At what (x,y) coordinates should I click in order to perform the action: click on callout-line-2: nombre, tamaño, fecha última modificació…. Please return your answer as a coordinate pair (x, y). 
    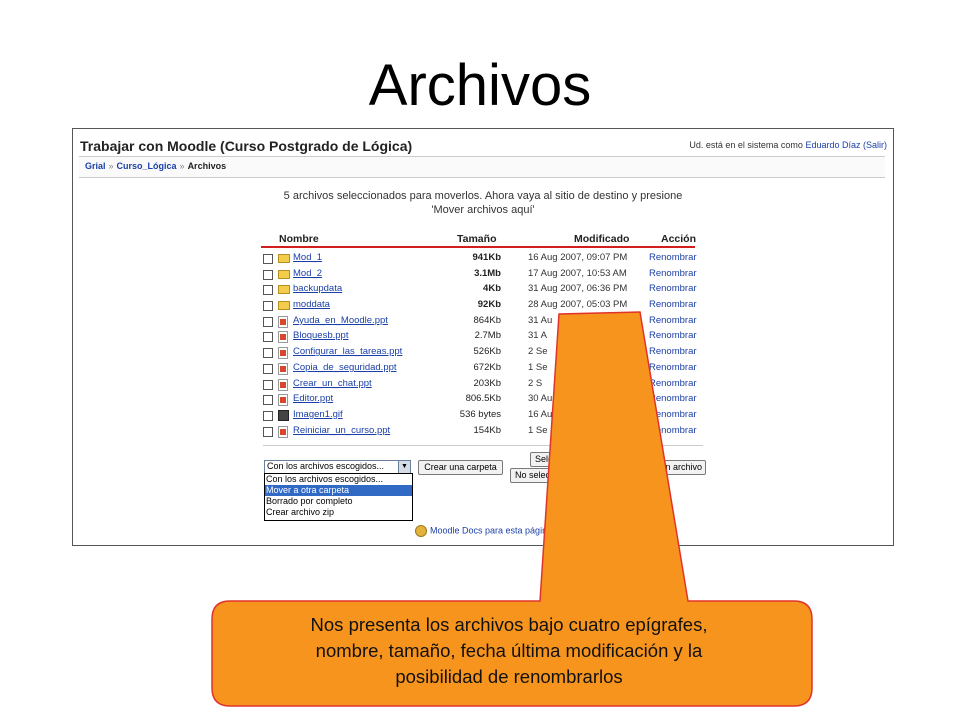
    Looking at the image, I should click on (509, 650).